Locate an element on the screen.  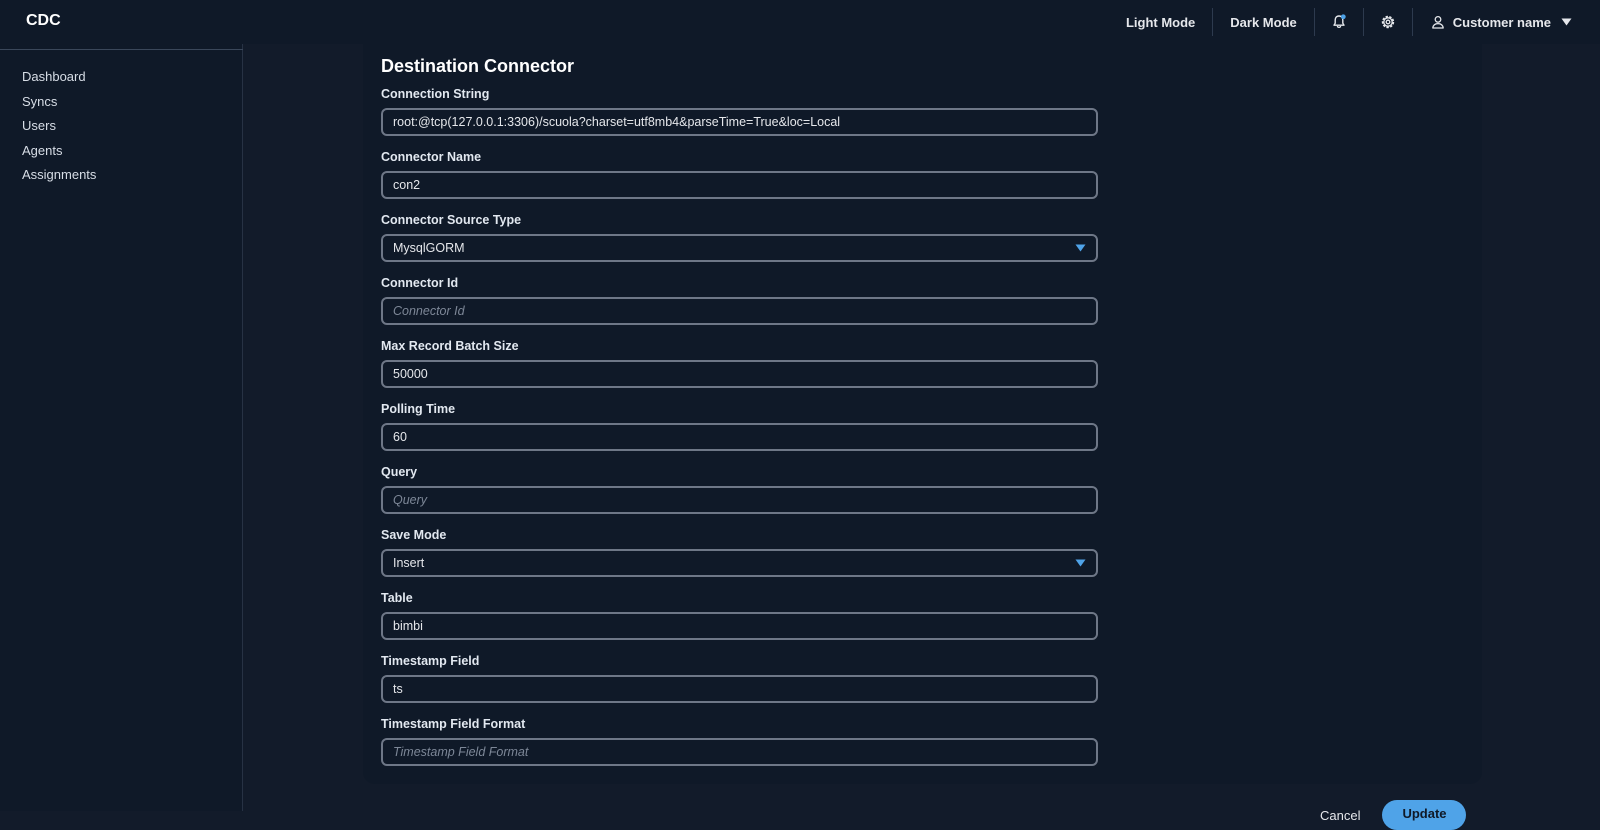
user-icon is located at coordinates (1438, 22).